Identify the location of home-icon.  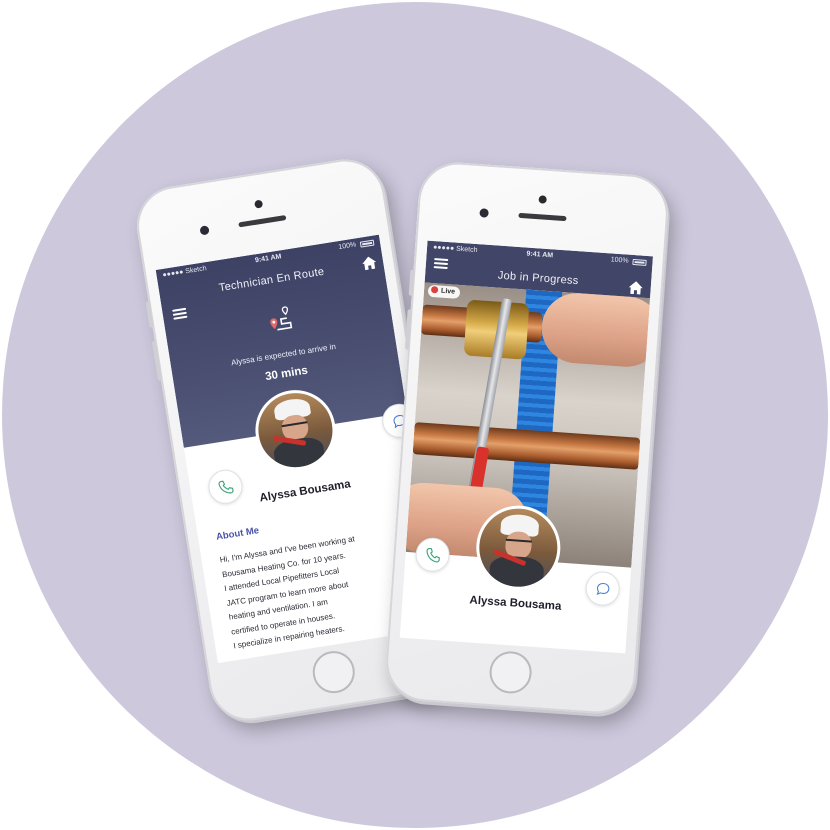
(635, 288).